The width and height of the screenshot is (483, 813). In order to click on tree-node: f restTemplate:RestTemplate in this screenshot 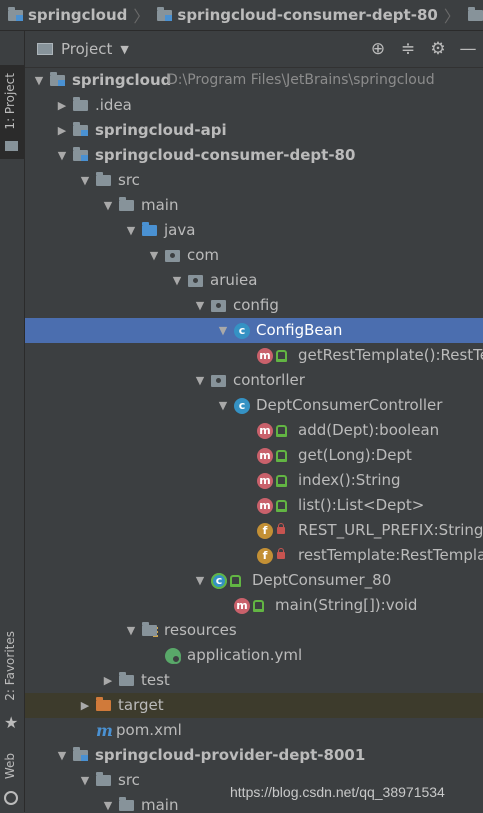, I will do `click(254, 555)`.